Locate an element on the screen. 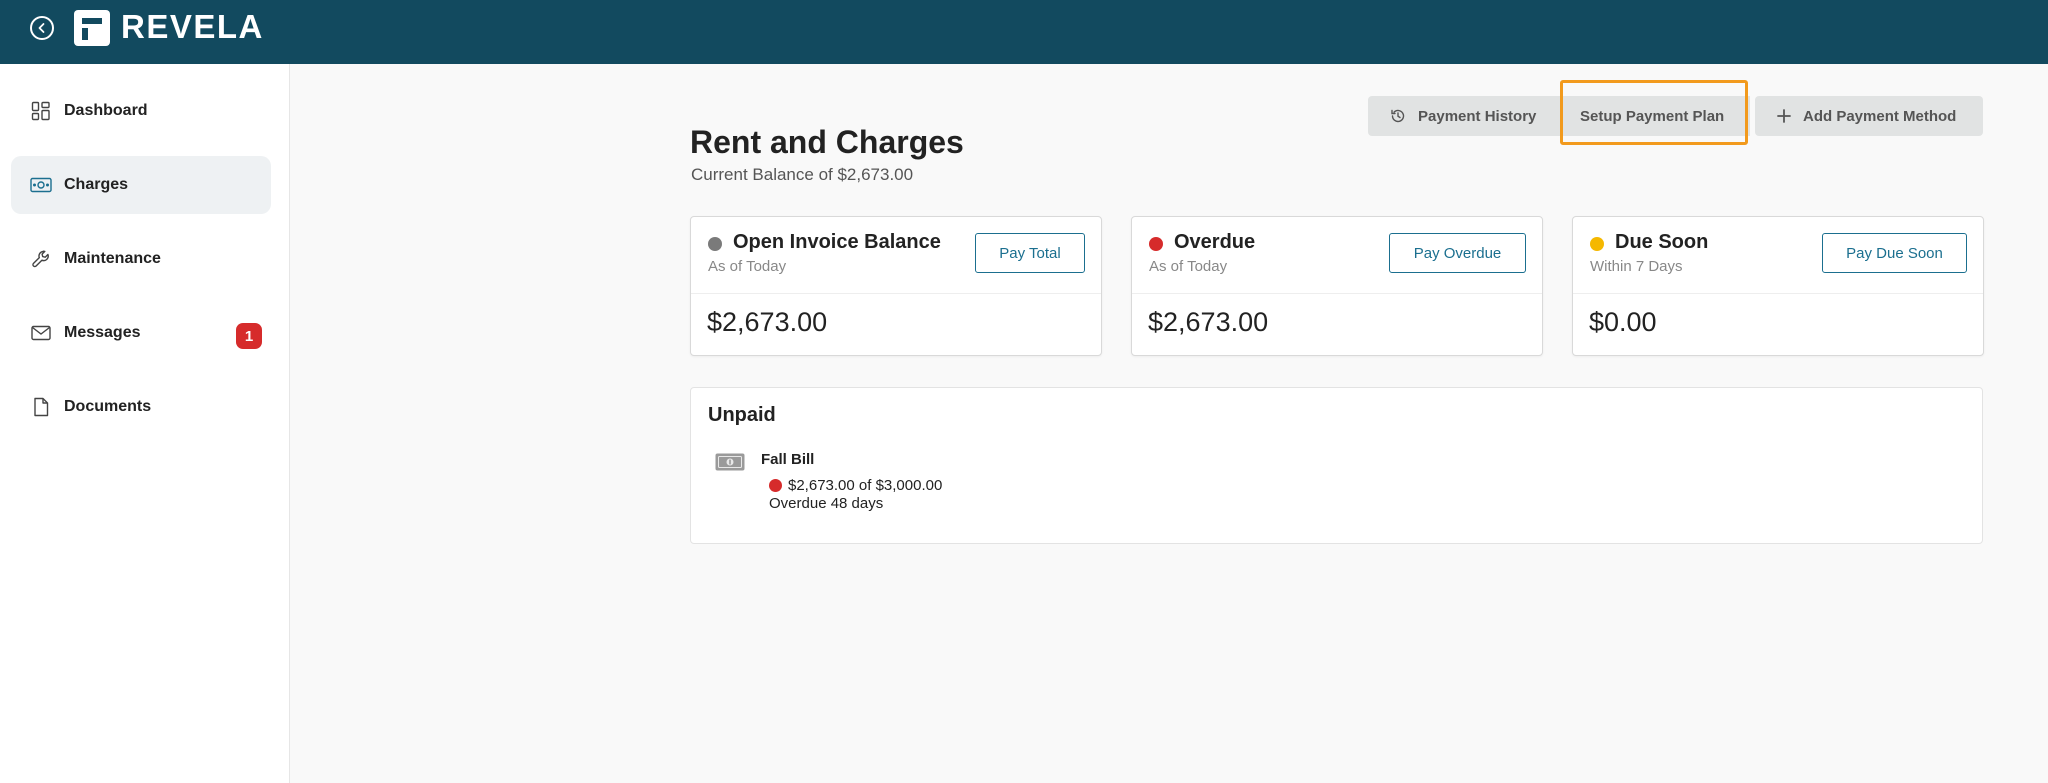  bill-name: Fall Bill is located at coordinates (787, 459).